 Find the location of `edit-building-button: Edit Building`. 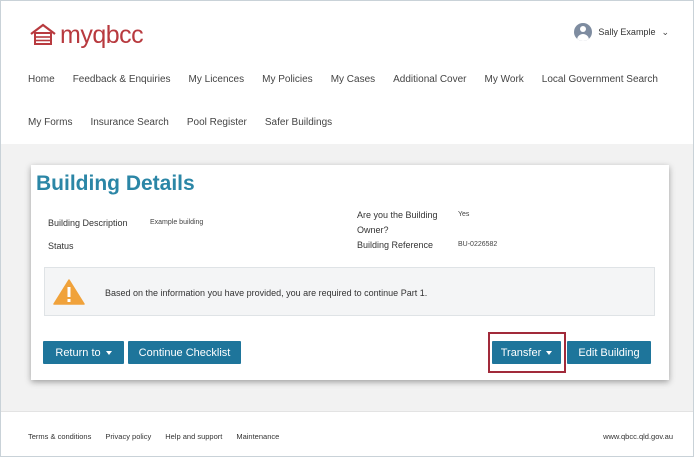

edit-building-button: Edit Building is located at coordinates (609, 352).